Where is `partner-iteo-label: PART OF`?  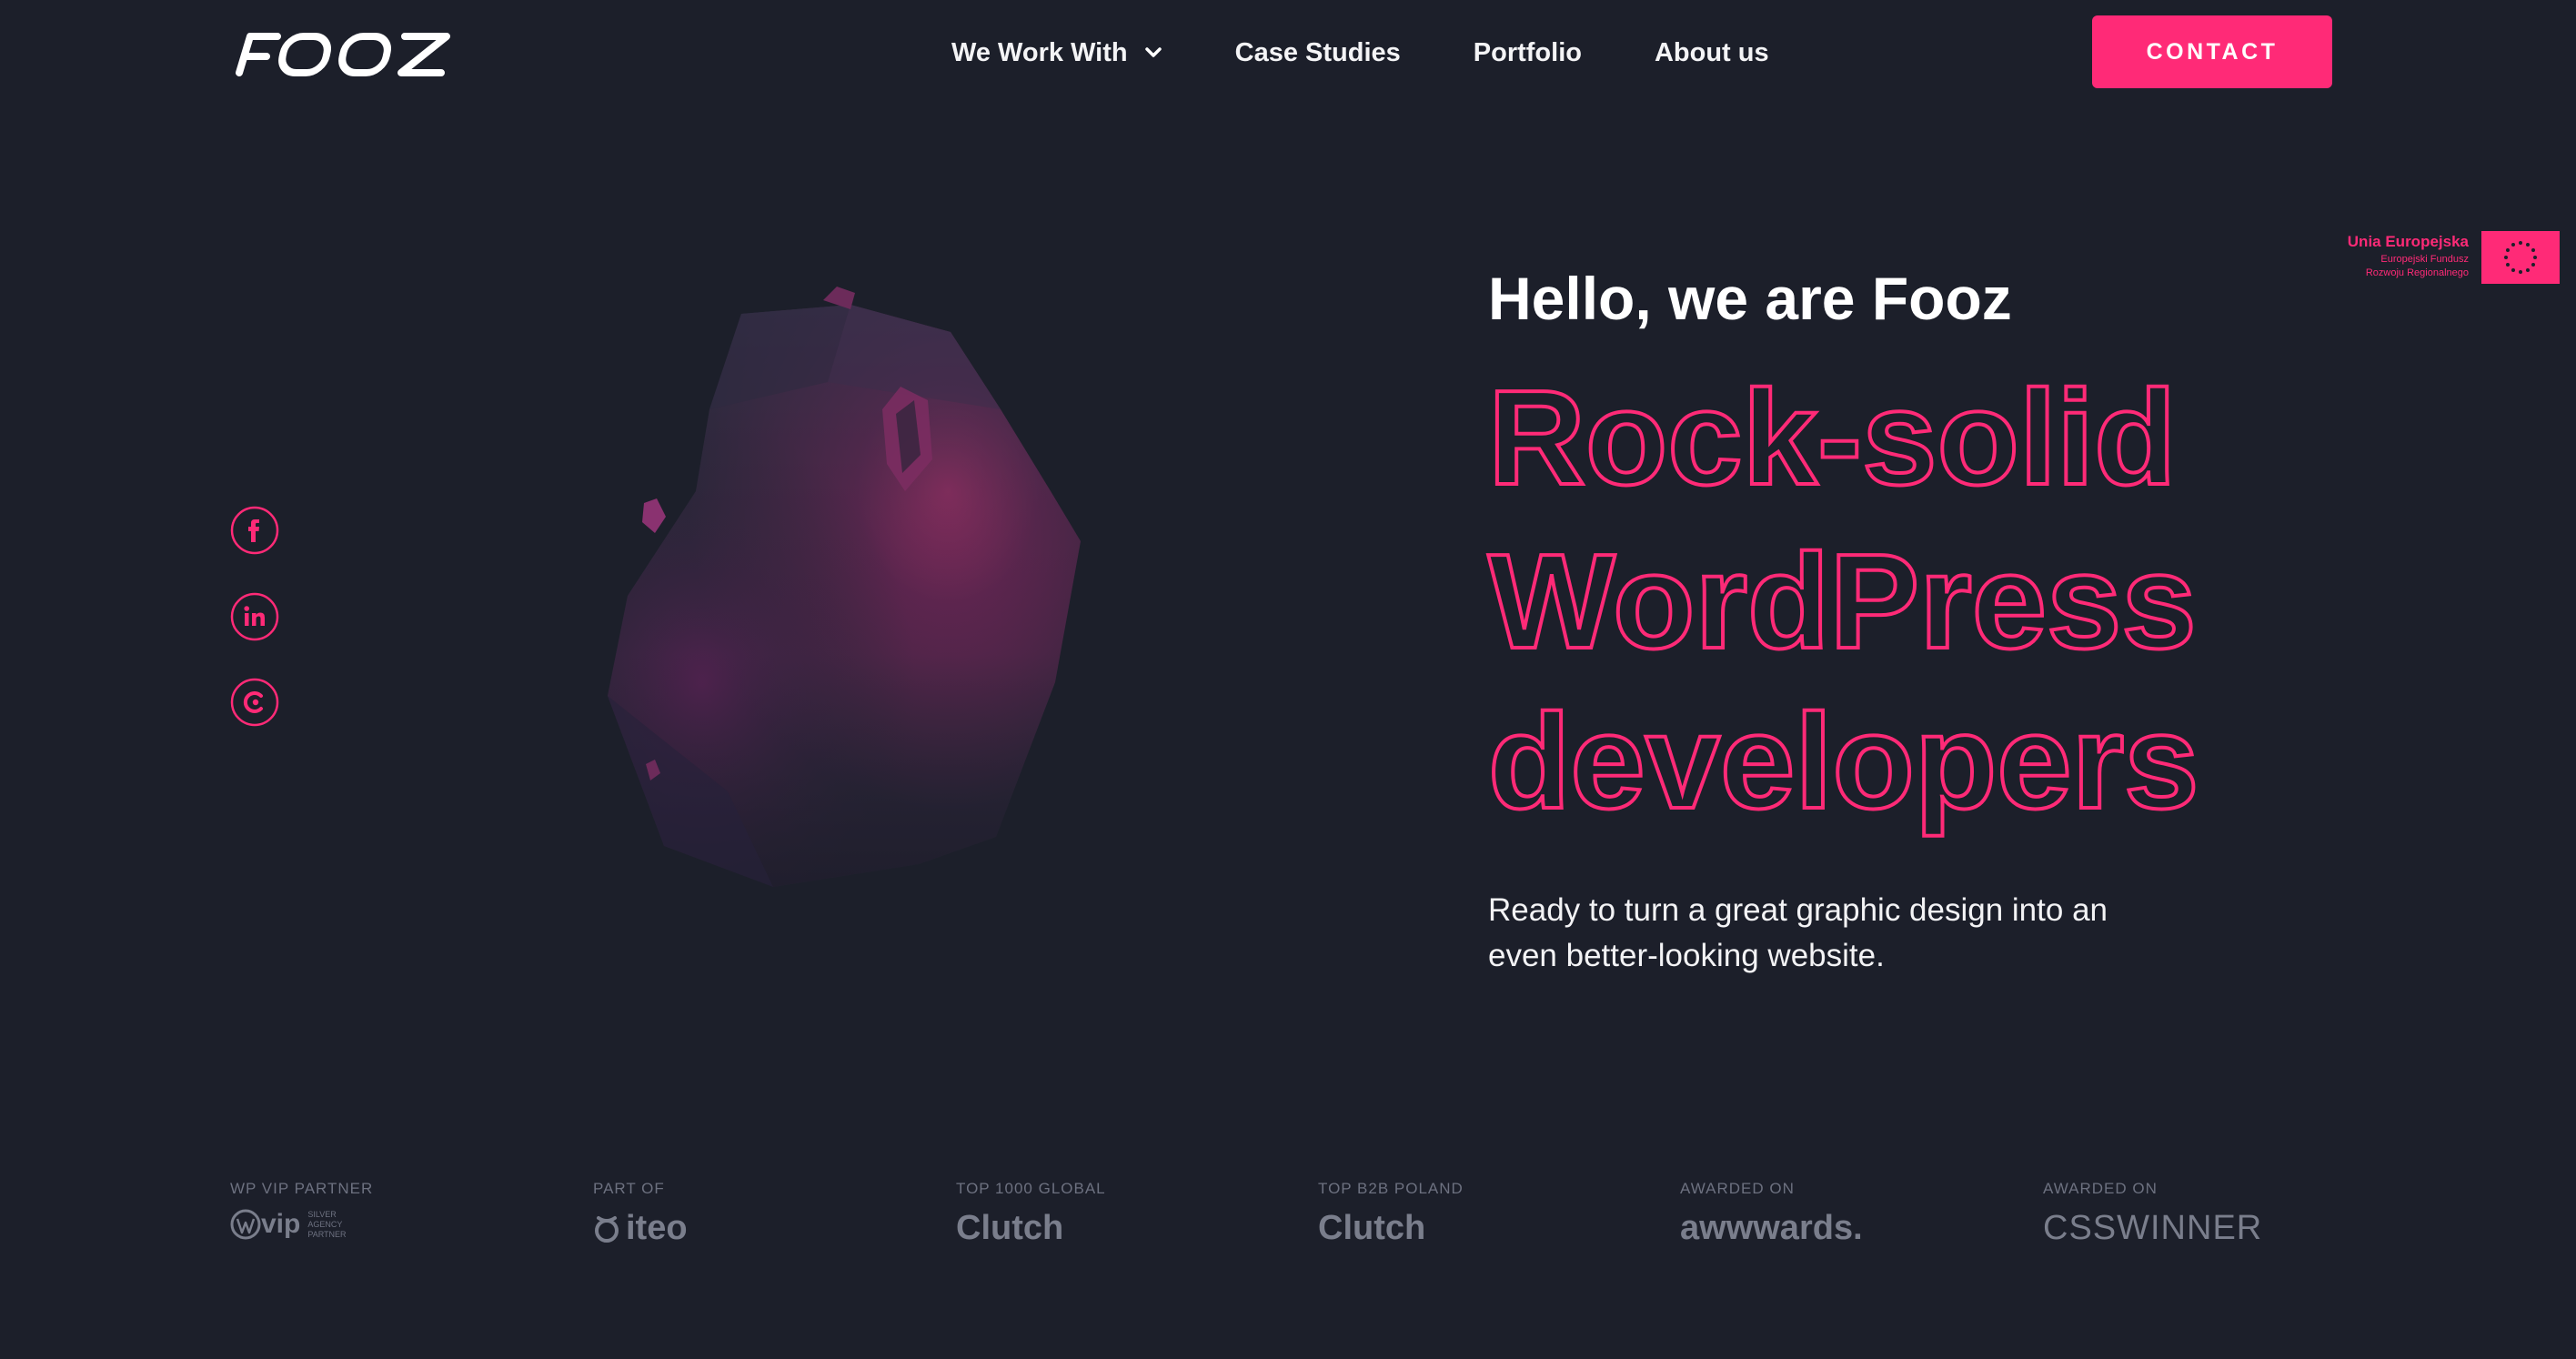 partner-iteo-label: PART OF is located at coordinates (629, 1188).